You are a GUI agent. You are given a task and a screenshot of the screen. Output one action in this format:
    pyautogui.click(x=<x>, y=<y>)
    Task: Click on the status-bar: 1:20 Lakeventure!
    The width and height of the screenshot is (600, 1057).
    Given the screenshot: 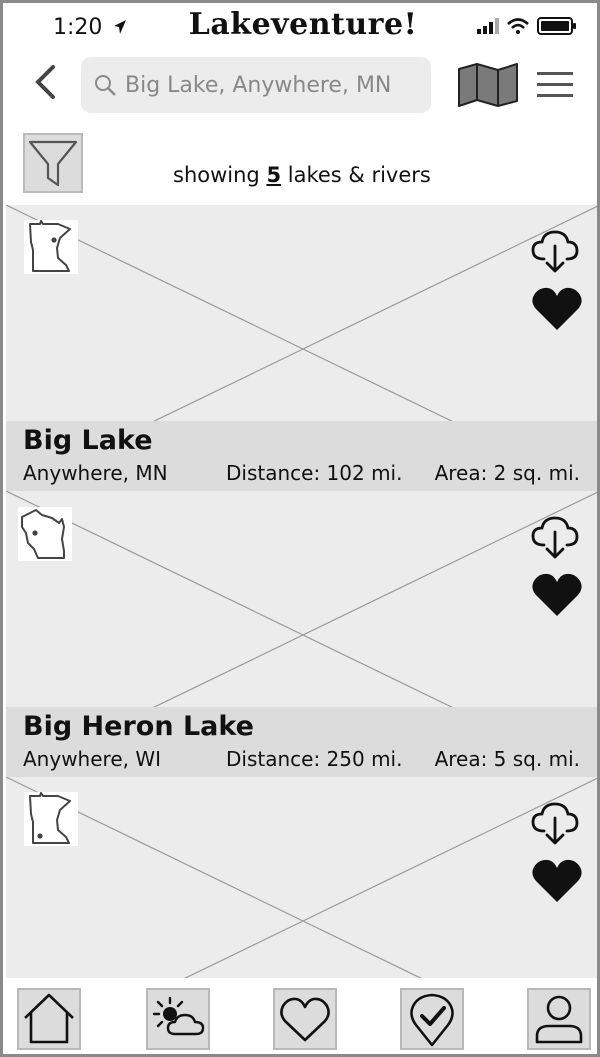 What is the action you would take?
    pyautogui.click(x=300, y=29)
    